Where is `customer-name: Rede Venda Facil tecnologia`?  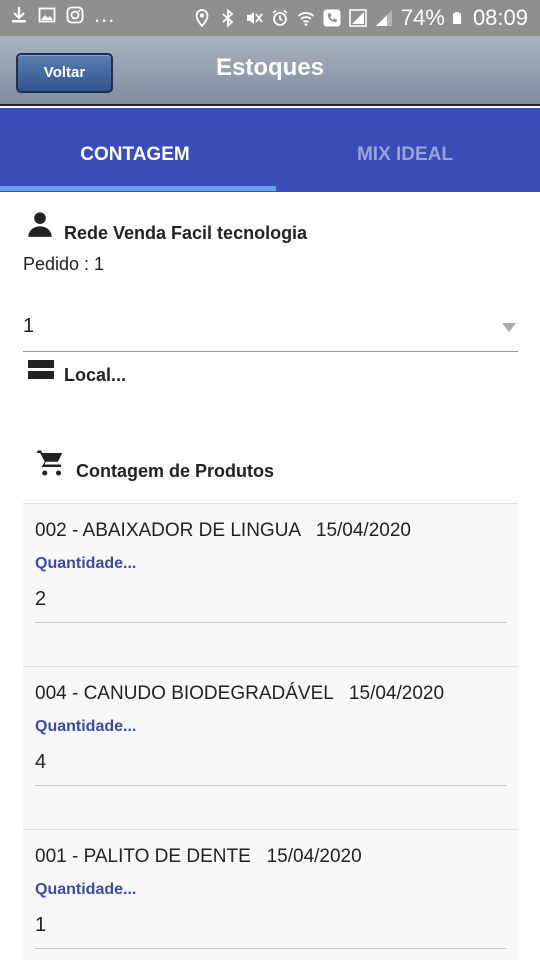
customer-name: Rede Venda Facil tecnologia is located at coordinates (186, 233).